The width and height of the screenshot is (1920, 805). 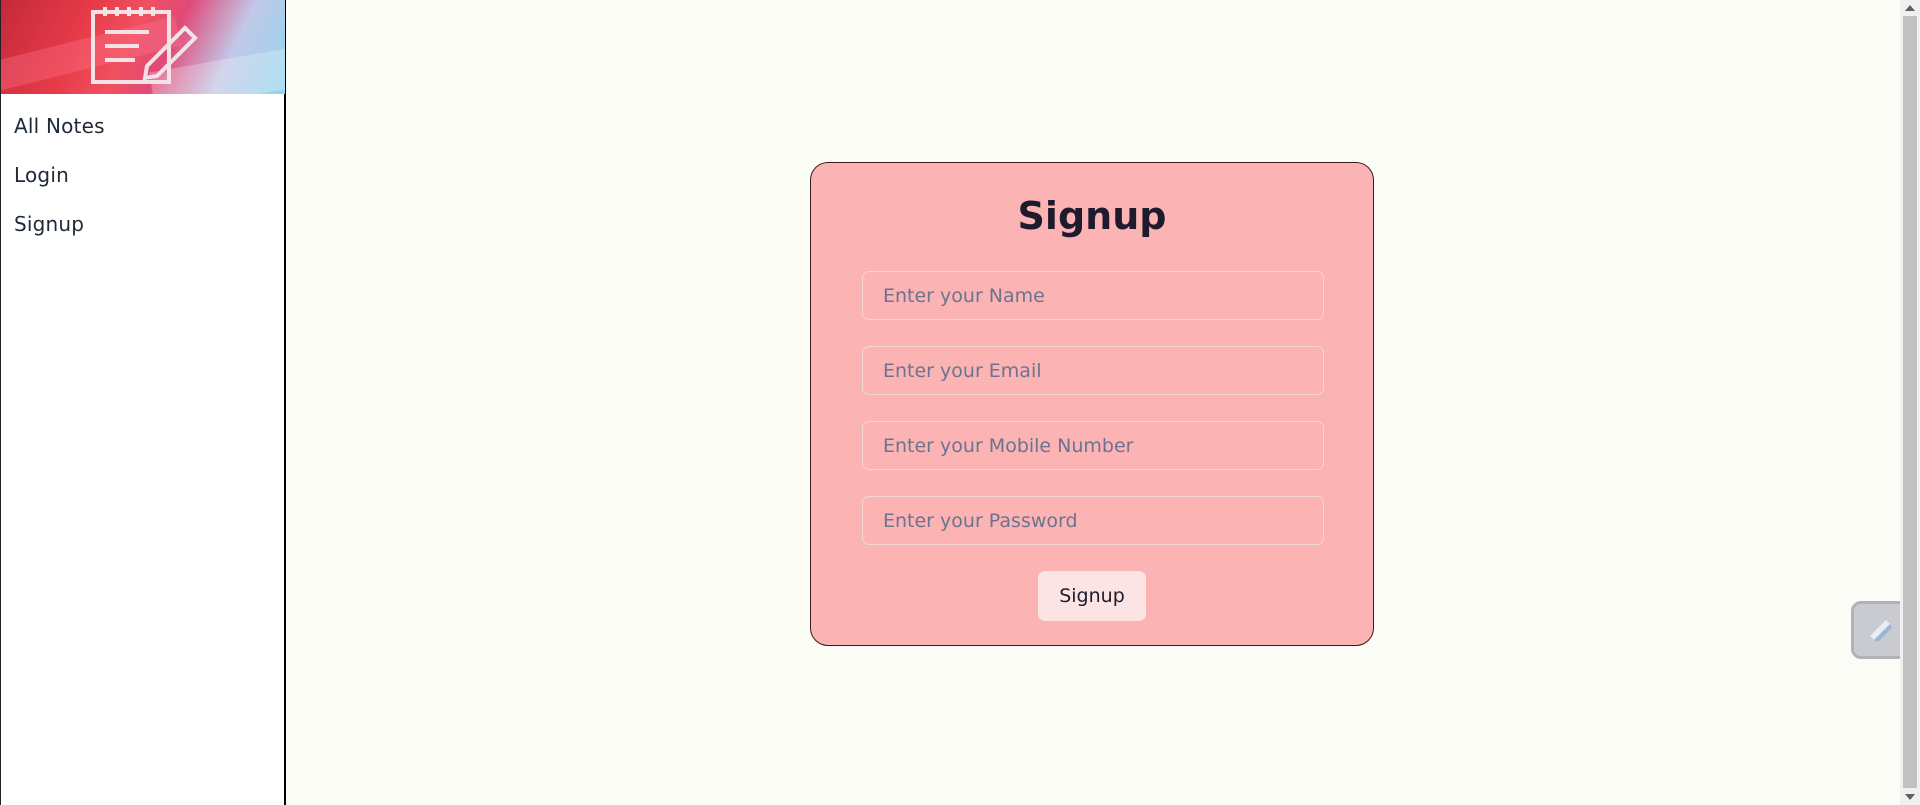 What do you see at coordinates (143, 402) in the screenshot?
I see `sidebar: All Notes Login Signup` at bounding box center [143, 402].